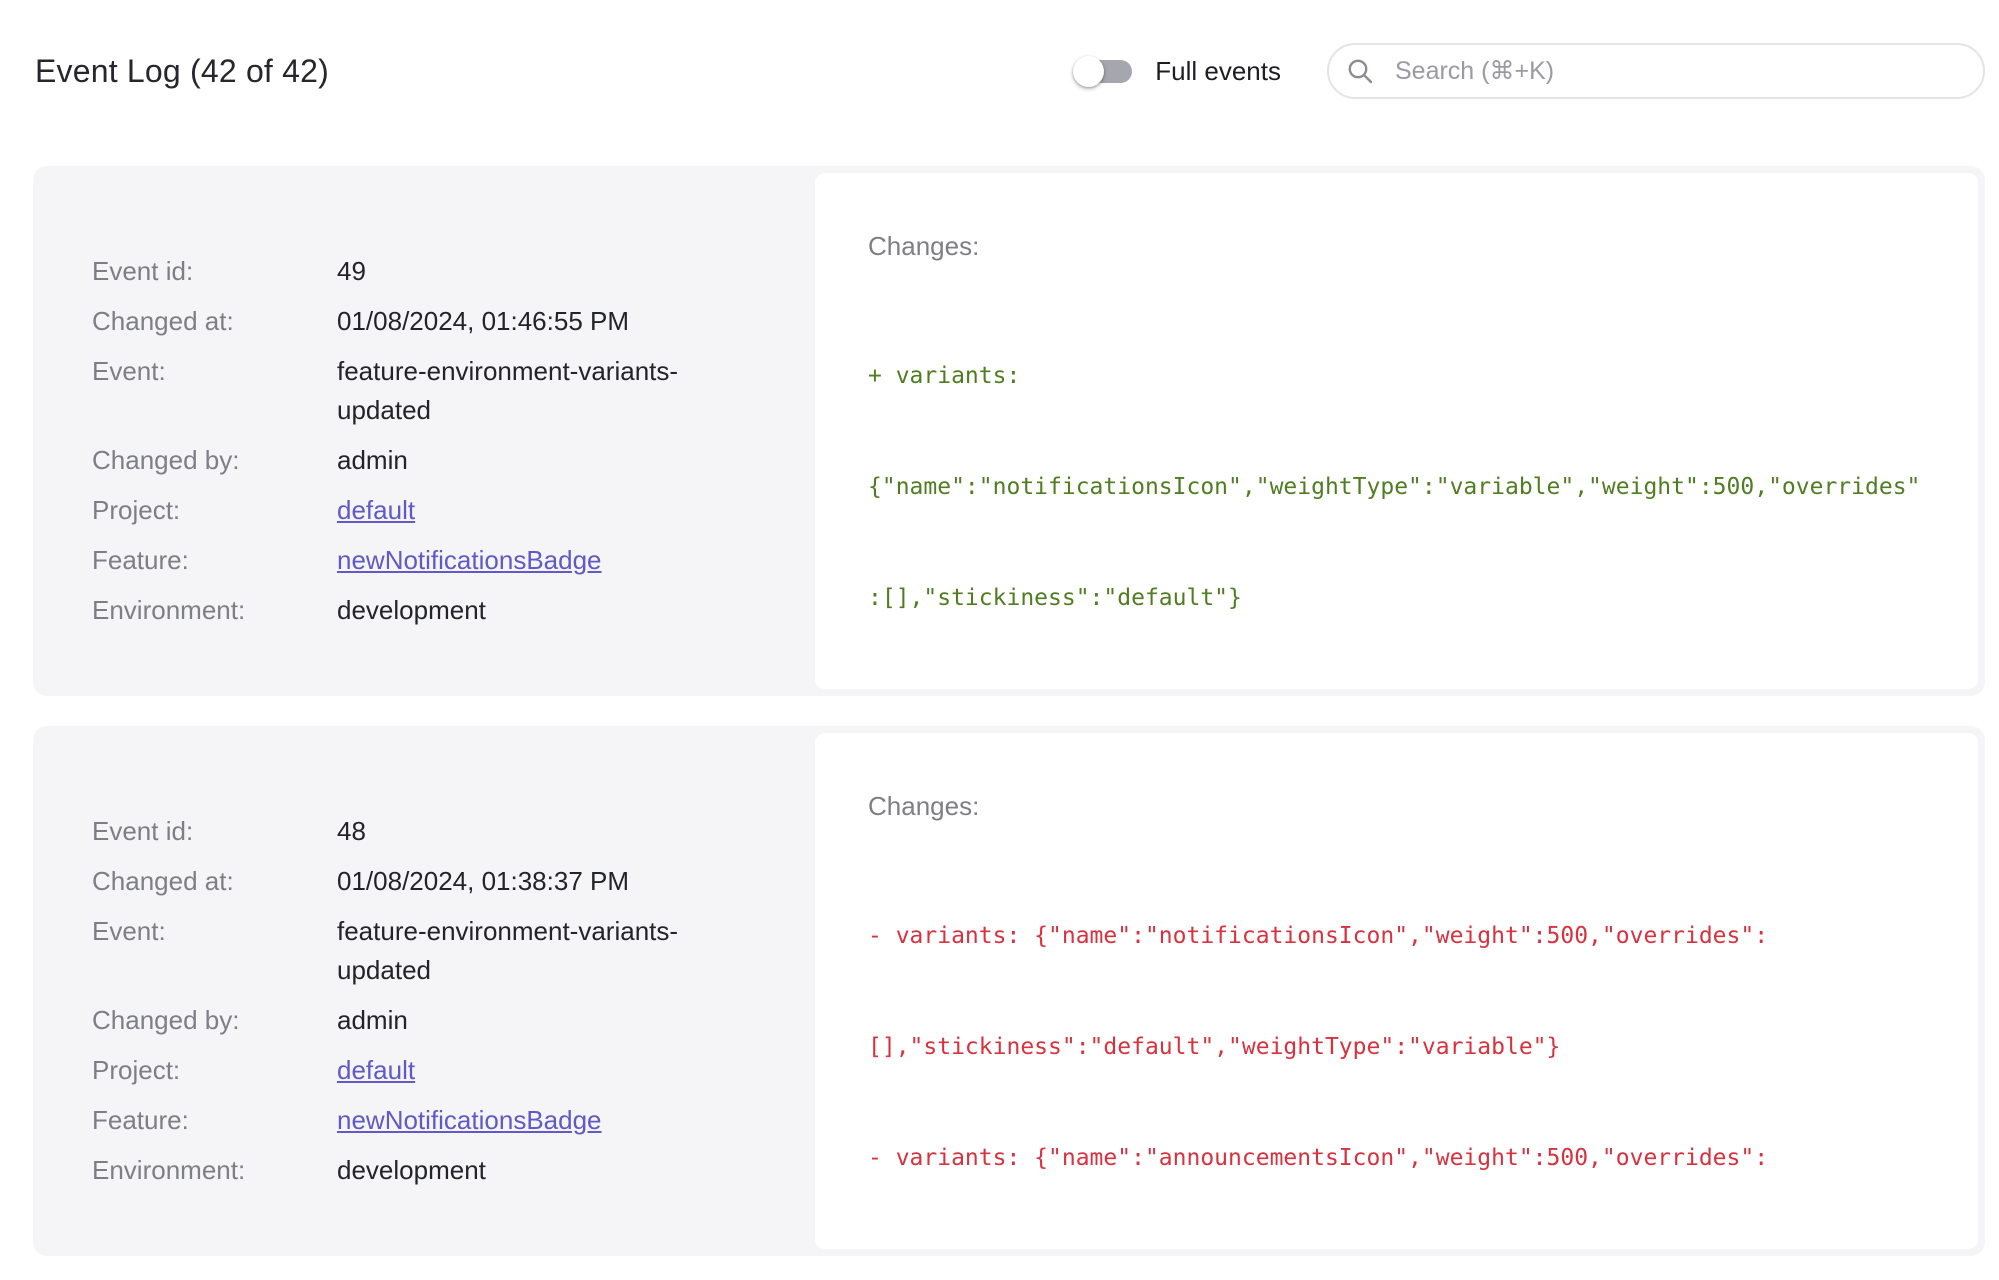 The width and height of the screenshot is (1999, 1280). What do you see at coordinates (351, 271) in the screenshot?
I see `meta-value: 49` at bounding box center [351, 271].